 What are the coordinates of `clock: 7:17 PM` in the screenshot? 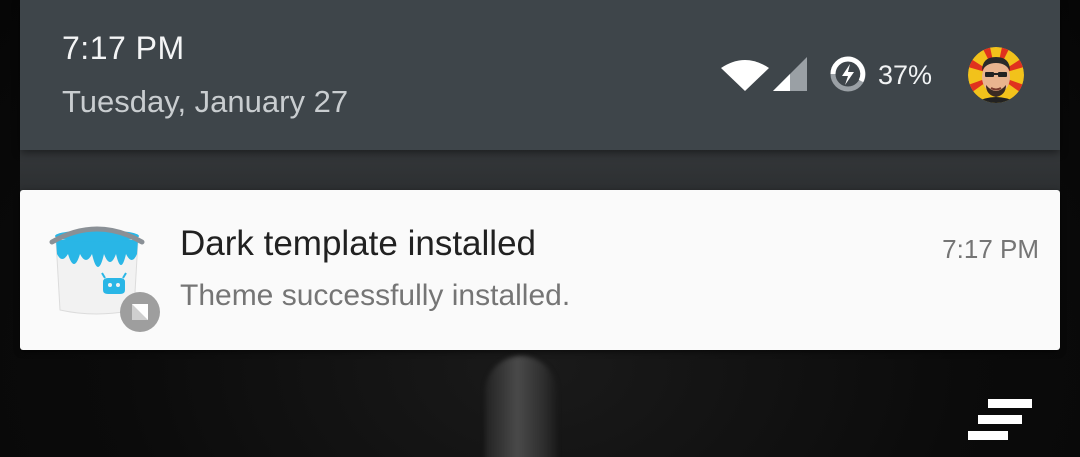 It's located at (123, 48).